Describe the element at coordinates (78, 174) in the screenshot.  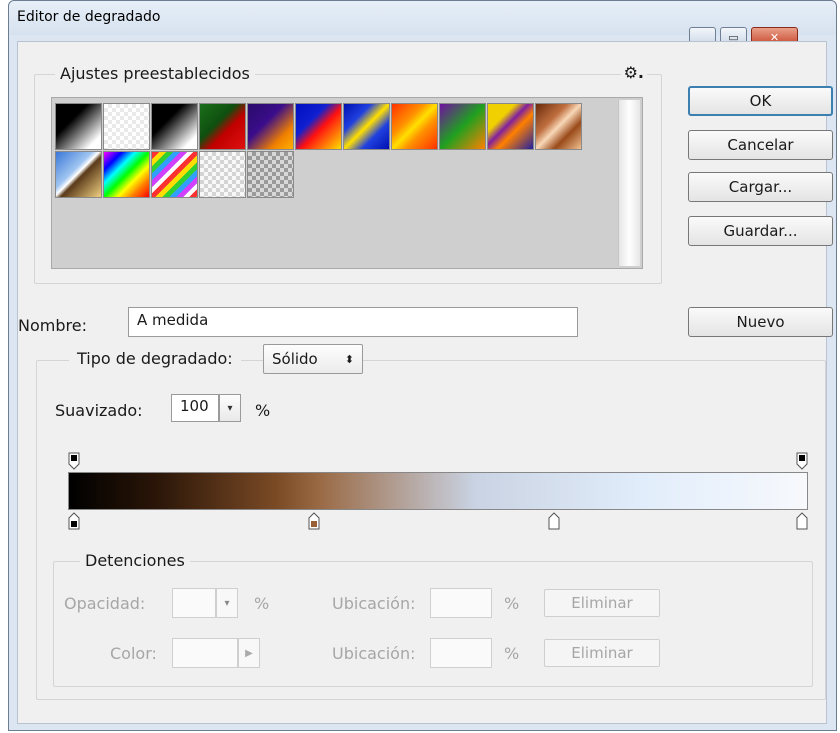
I see `chrome-preset` at that location.